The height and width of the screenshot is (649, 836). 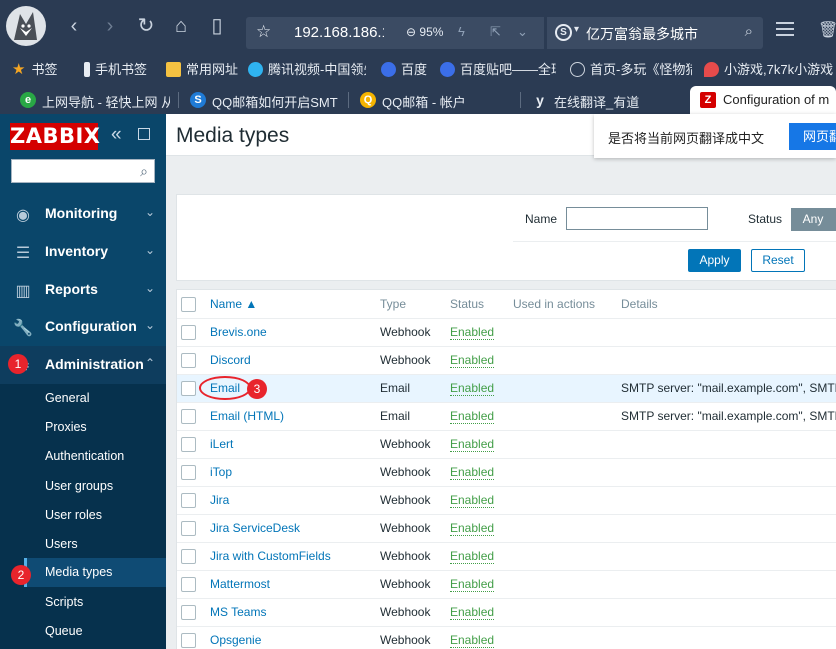 I want to click on share-icon: ⇱, so click(x=495, y=32).